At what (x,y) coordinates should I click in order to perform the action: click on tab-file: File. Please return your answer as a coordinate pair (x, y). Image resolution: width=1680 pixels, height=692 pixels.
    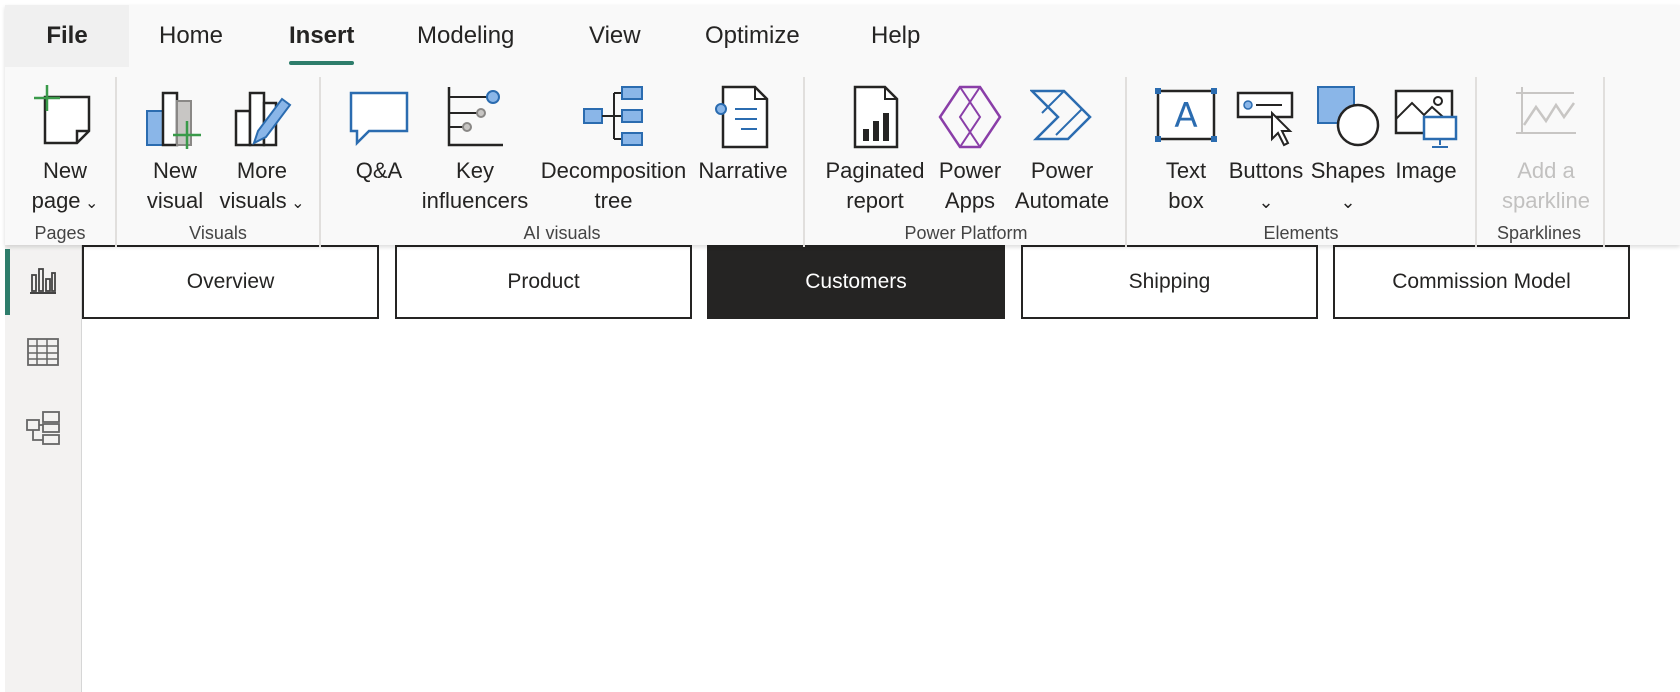
    Looking at the image, I should click on (67, 36).